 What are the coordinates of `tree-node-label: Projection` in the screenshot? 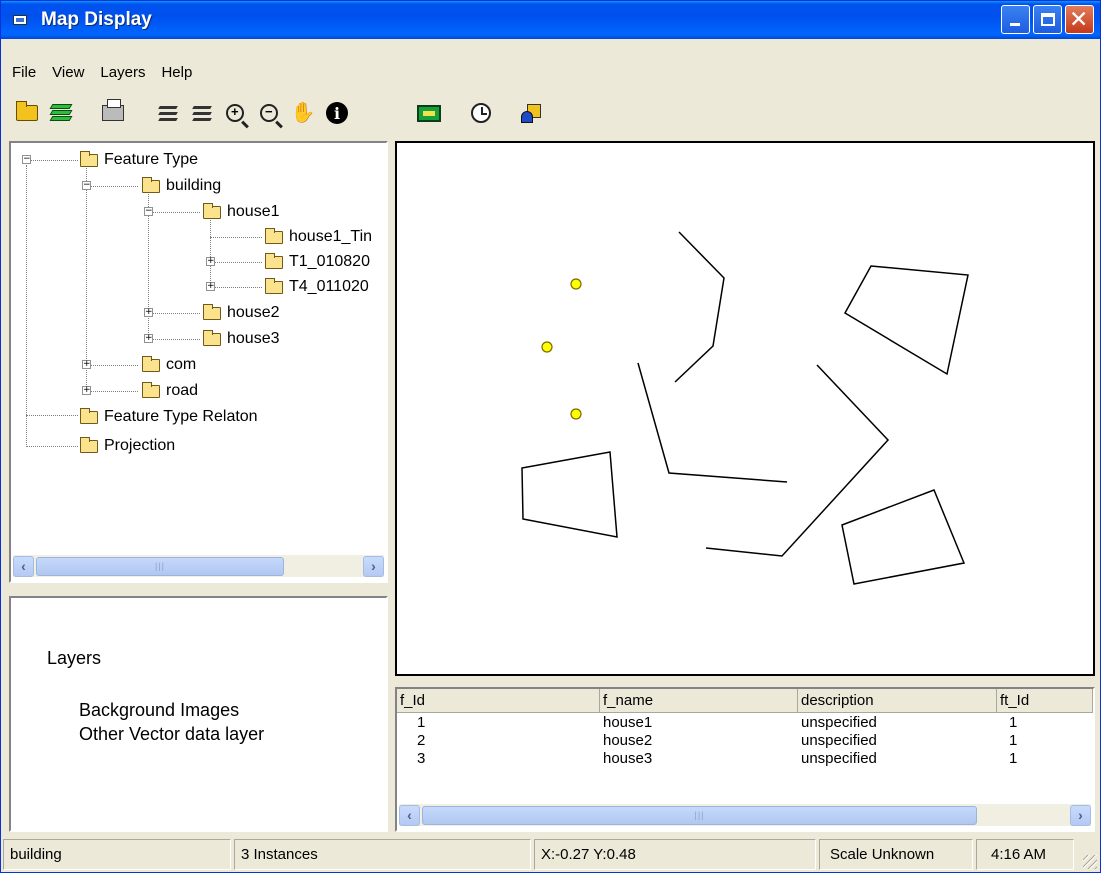 It's located at (140, 445).